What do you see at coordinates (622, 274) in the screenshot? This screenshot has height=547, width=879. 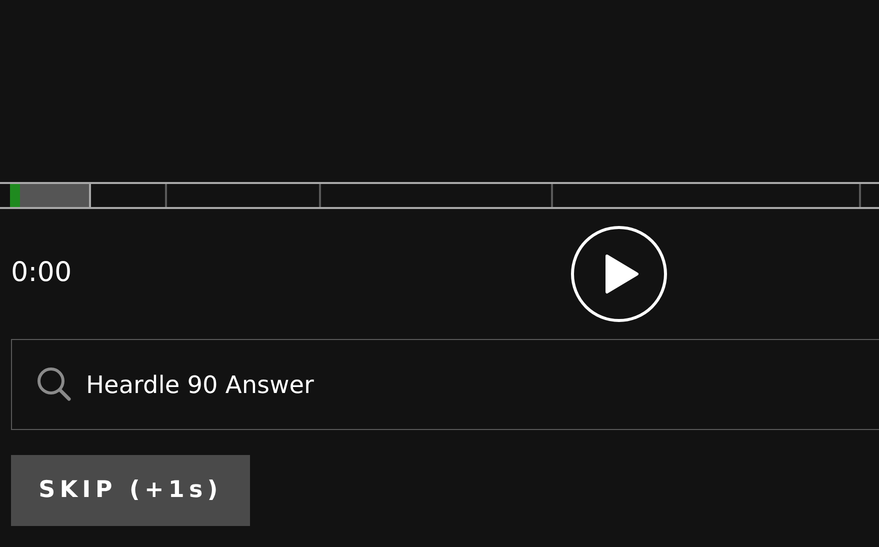 I see `play-icon` at bounding box center [622, 274].